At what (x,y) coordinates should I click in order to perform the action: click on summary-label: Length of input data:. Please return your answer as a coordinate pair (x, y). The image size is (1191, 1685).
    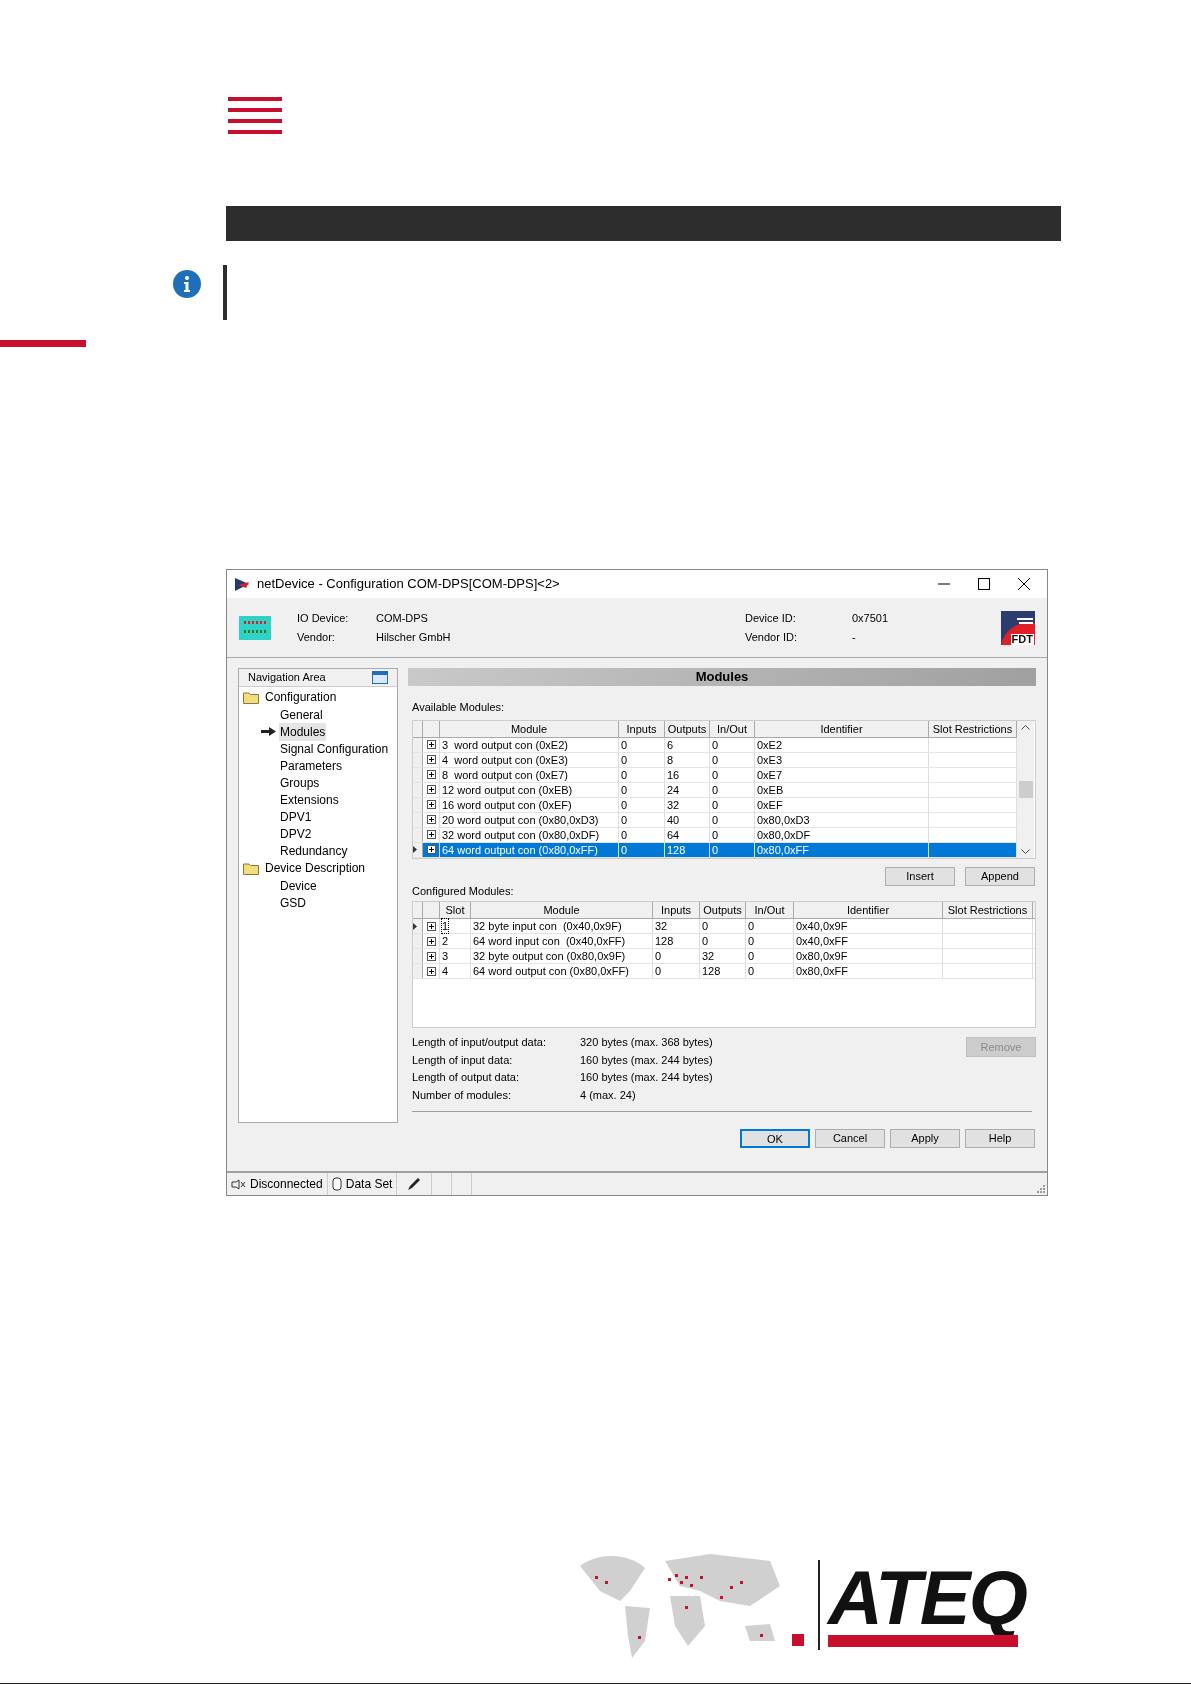
    Looking at the image, I should click on (463, 1060).